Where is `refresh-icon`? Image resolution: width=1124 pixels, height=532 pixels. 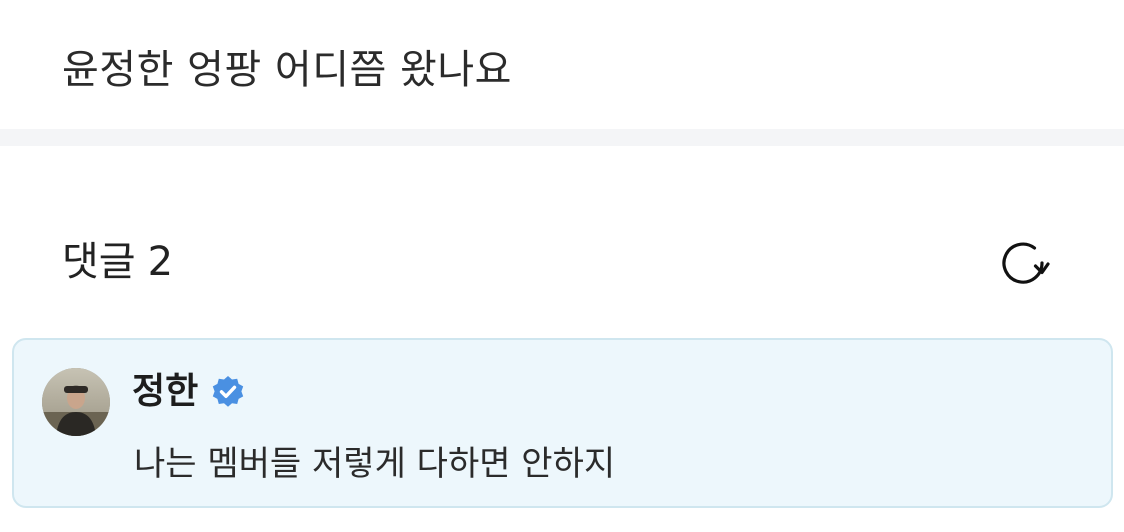 refresh-icon is located at coordinates (1026, 263).